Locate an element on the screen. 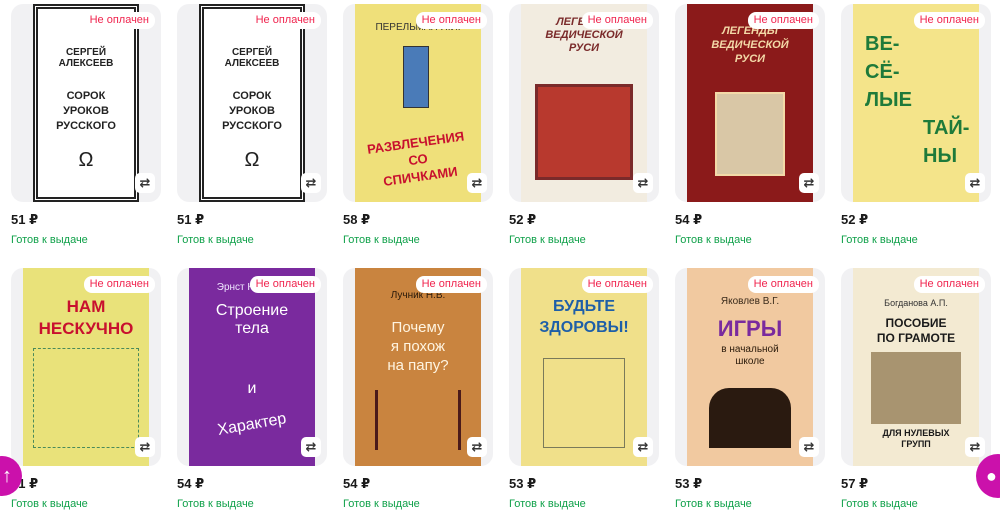 The image size is (1000, 511). book-cover: Лучник Н.В. Почему я похож на папу? is located at coordinates (418, 367).